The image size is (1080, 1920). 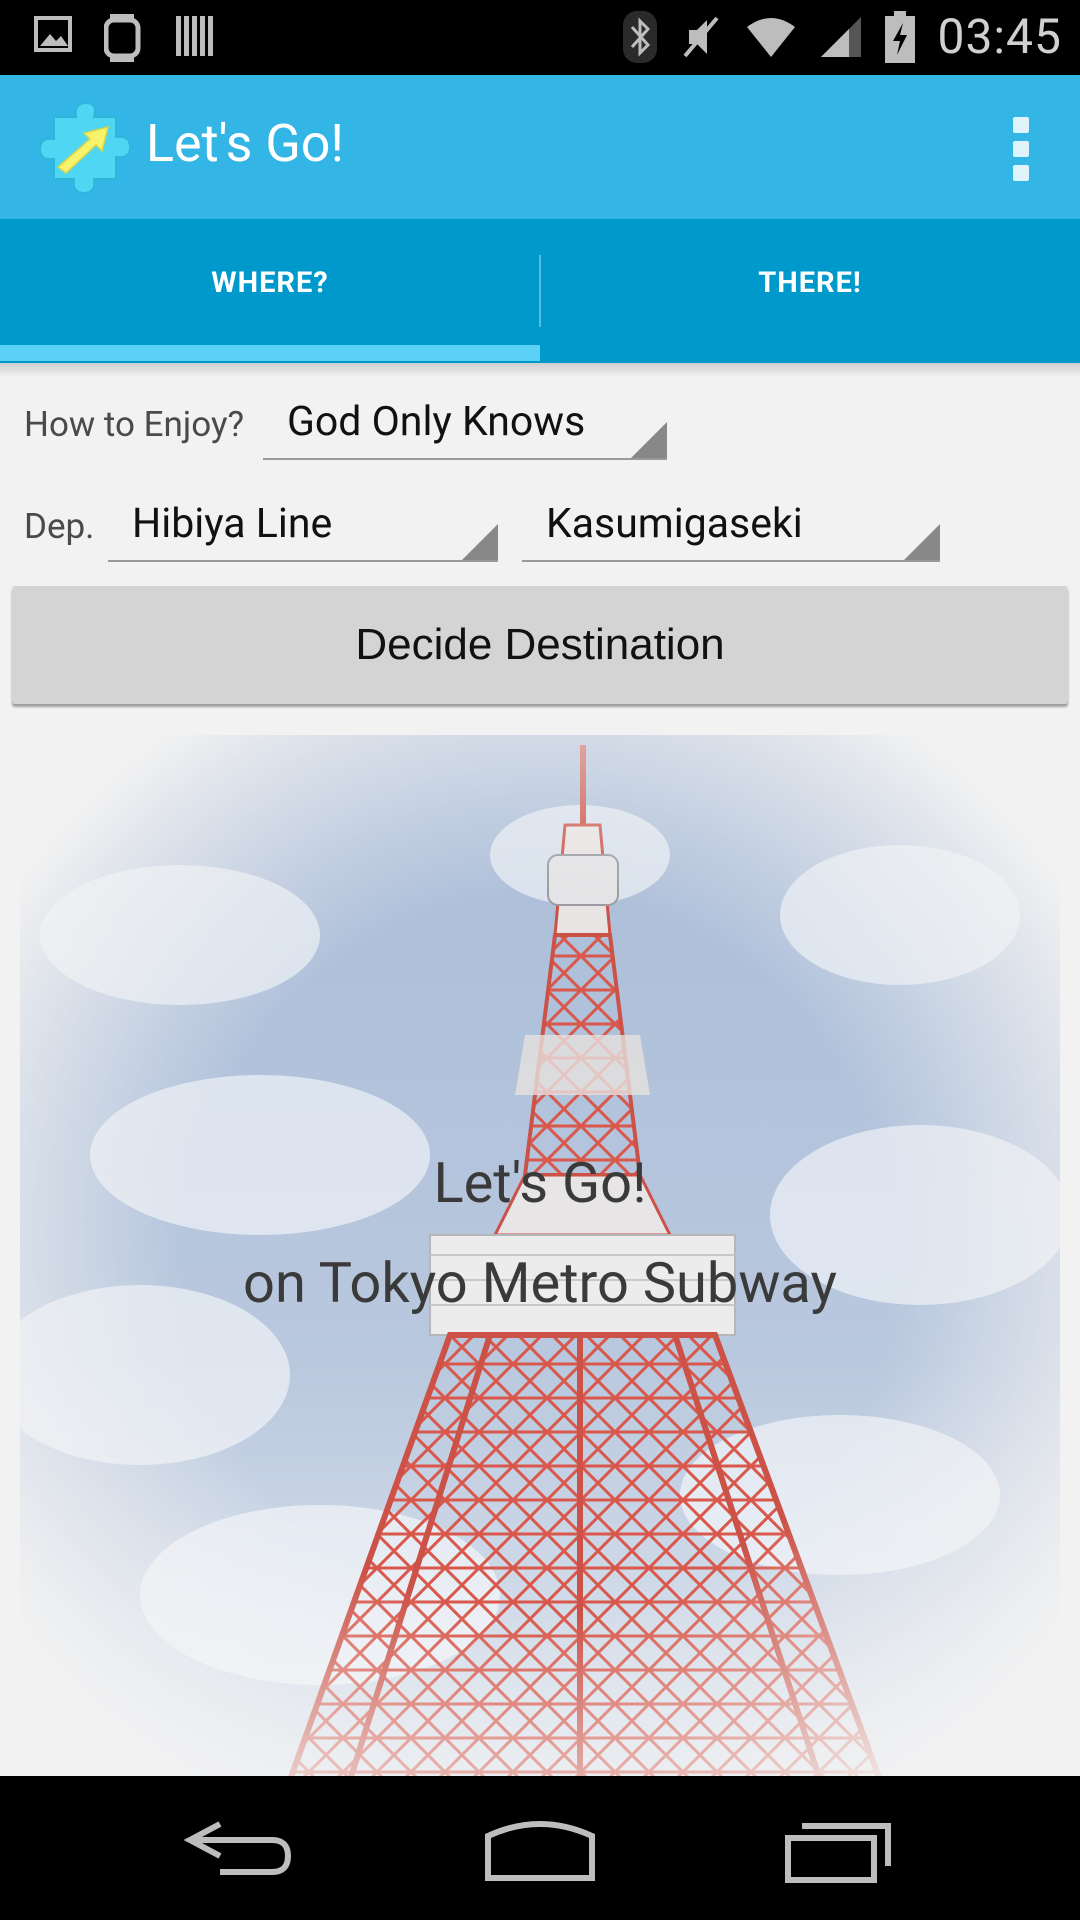 What do you see at coordinates (53, 34) in the screenshot?
I see `image-icon` at bounding box center [53, 34].